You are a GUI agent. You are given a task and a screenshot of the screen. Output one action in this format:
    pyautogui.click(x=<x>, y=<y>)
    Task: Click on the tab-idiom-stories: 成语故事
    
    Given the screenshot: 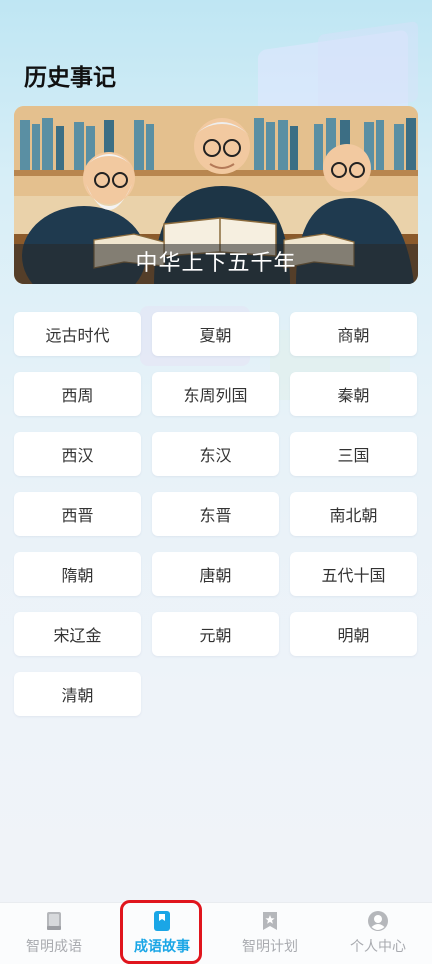 What is the action you would take?
    pyautogui.click(x=162, y=933)
    